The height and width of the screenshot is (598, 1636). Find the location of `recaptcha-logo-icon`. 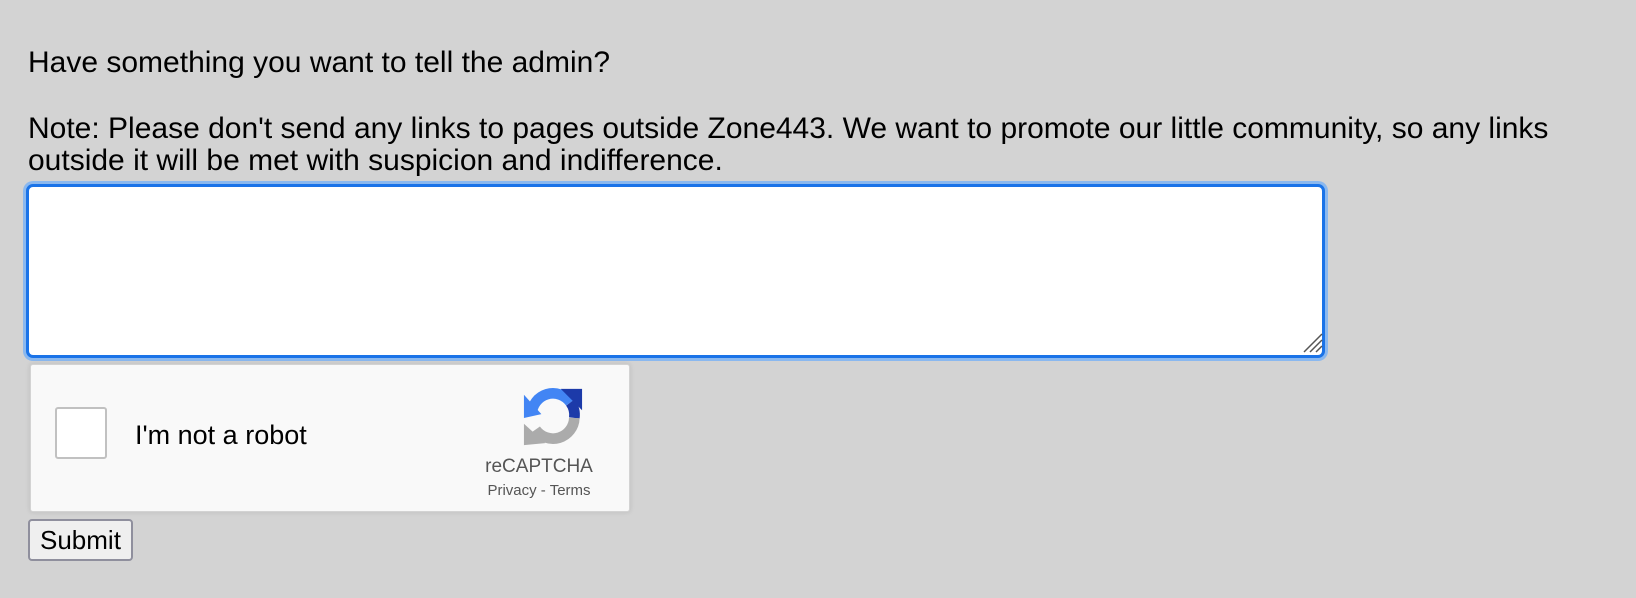

recaptcha-logo-icon is located at coordinates (553, 417).